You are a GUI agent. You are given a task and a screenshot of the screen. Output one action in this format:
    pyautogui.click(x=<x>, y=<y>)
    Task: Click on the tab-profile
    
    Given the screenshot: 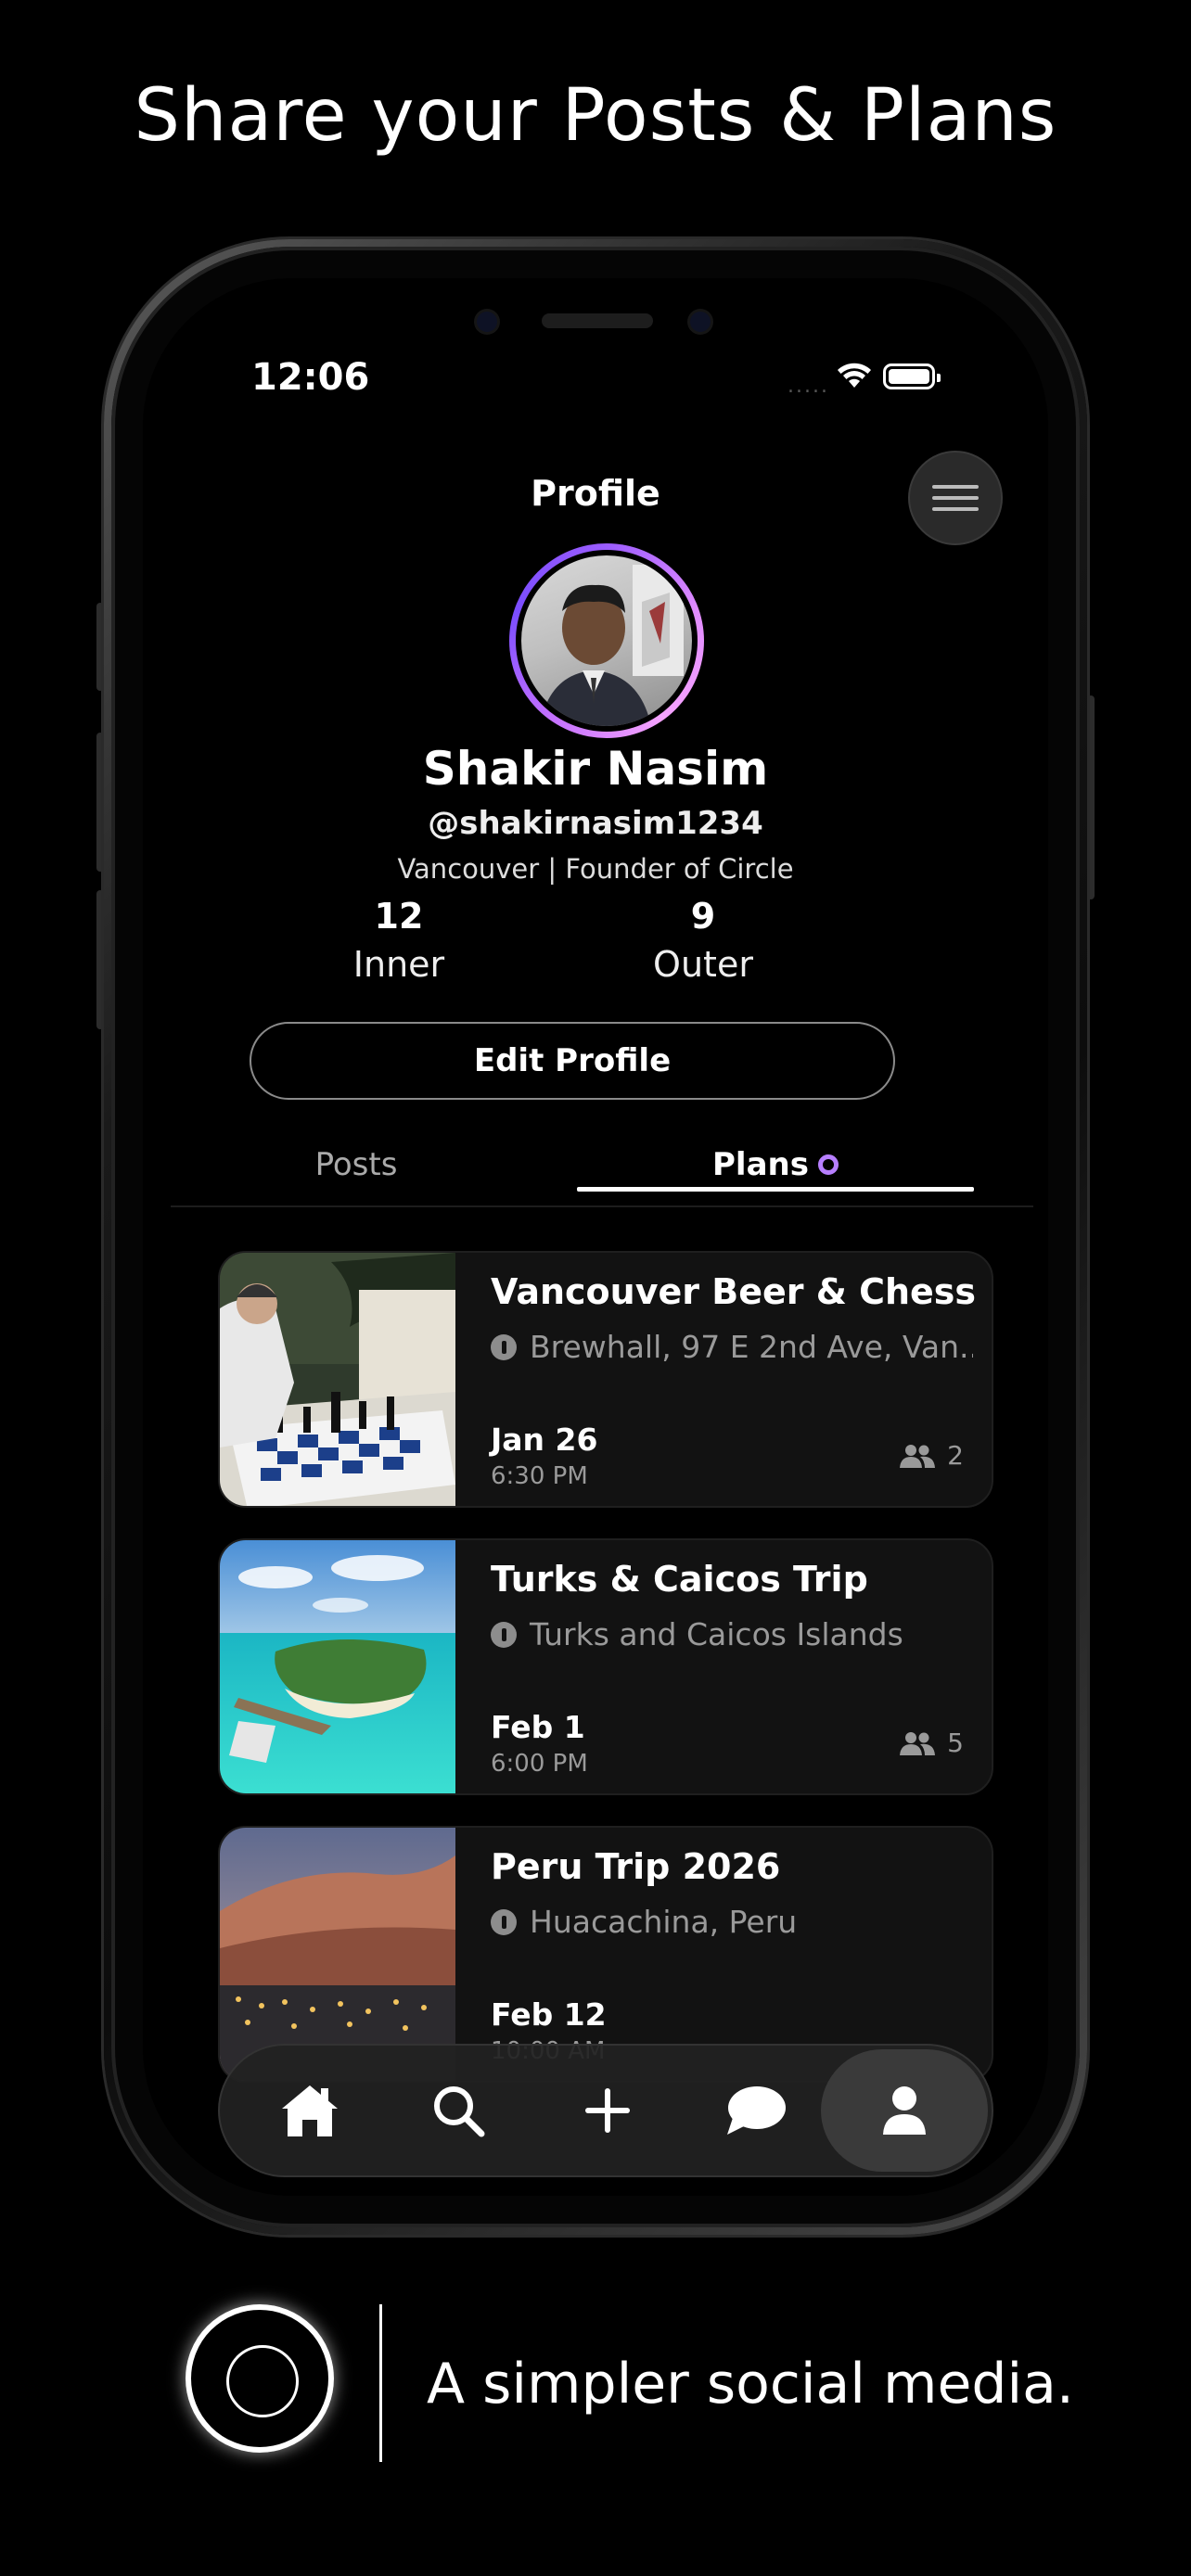 What is the action you would take?
    pyautogui.click(x=905, y=2111)
    